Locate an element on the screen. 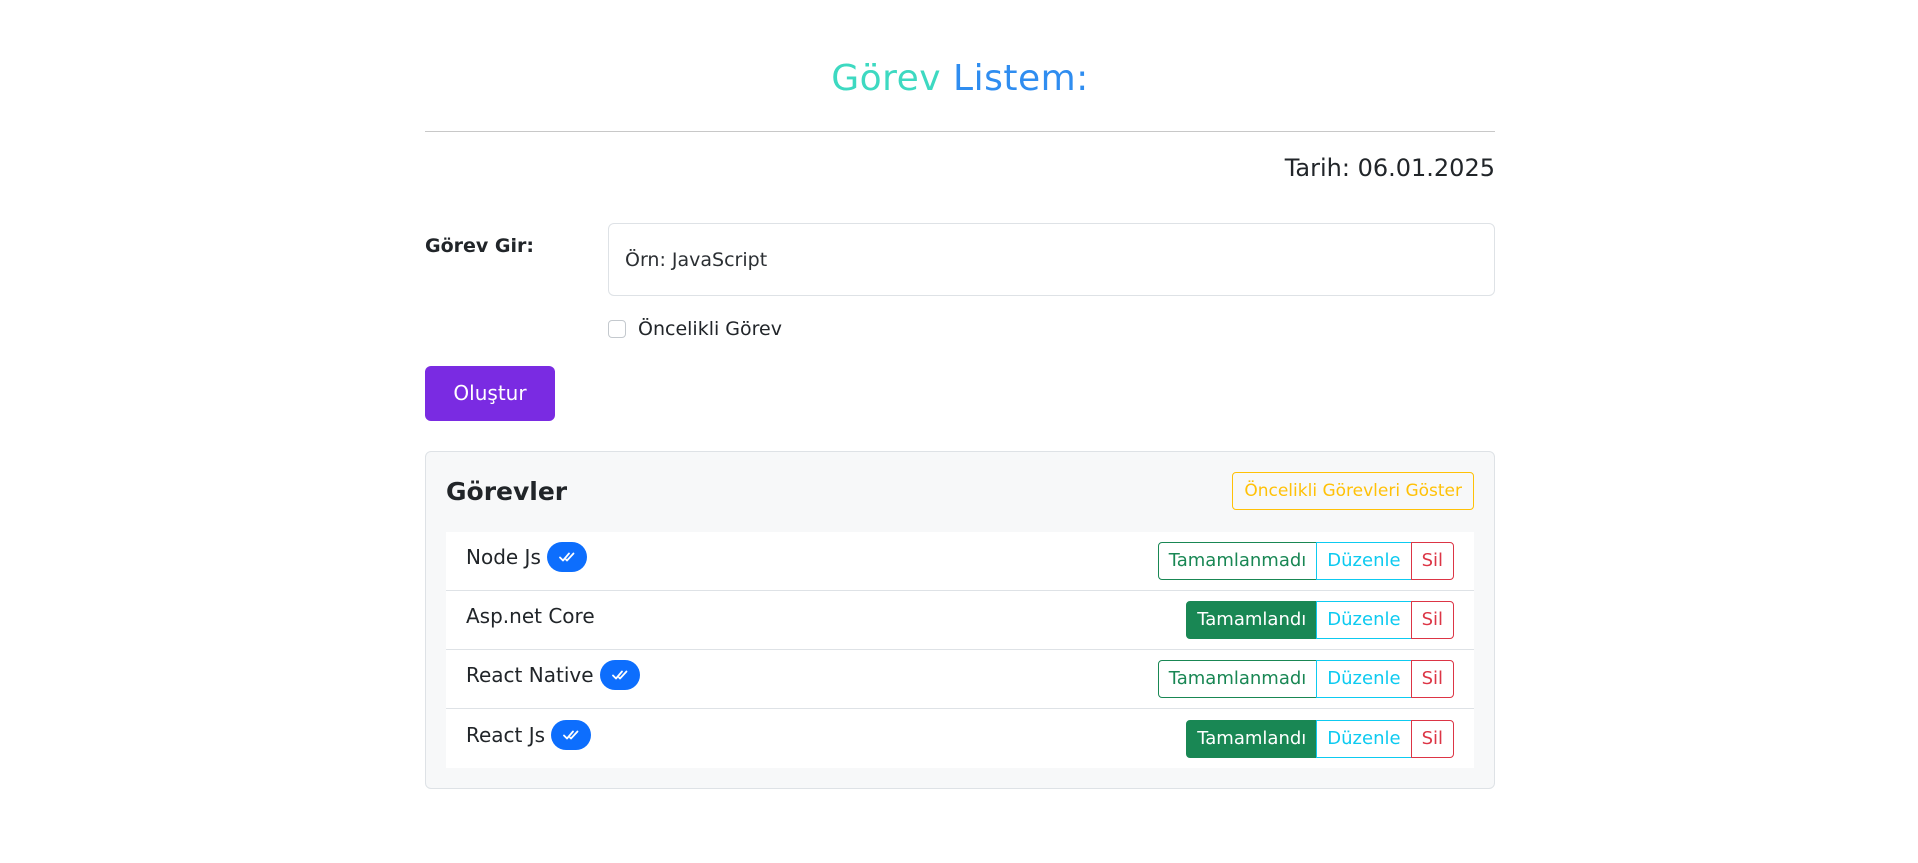 Image resolution: width=1918 pixels, height=863 pixels. tasks-card-header: Görevler Öncelikli Görevleri Göster is located at coordinates (960, 491).